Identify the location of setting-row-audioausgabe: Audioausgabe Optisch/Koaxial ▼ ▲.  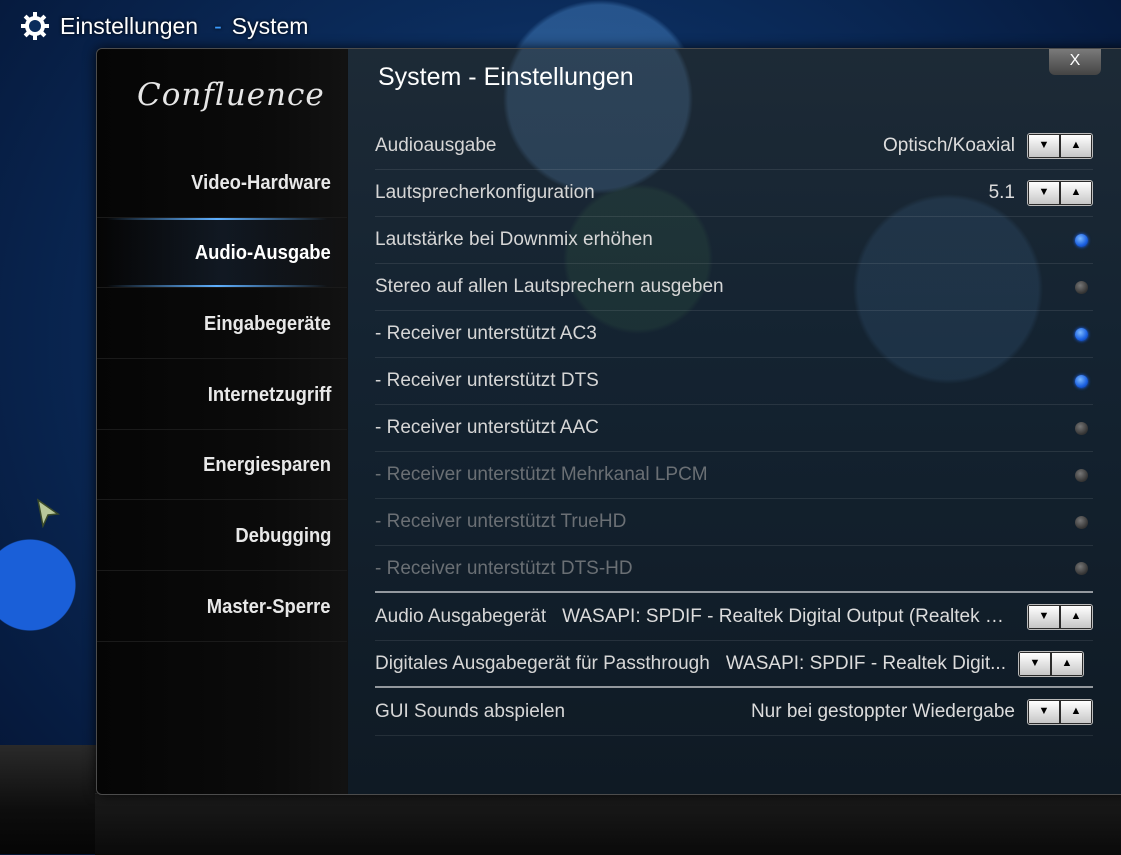
(734, 146).